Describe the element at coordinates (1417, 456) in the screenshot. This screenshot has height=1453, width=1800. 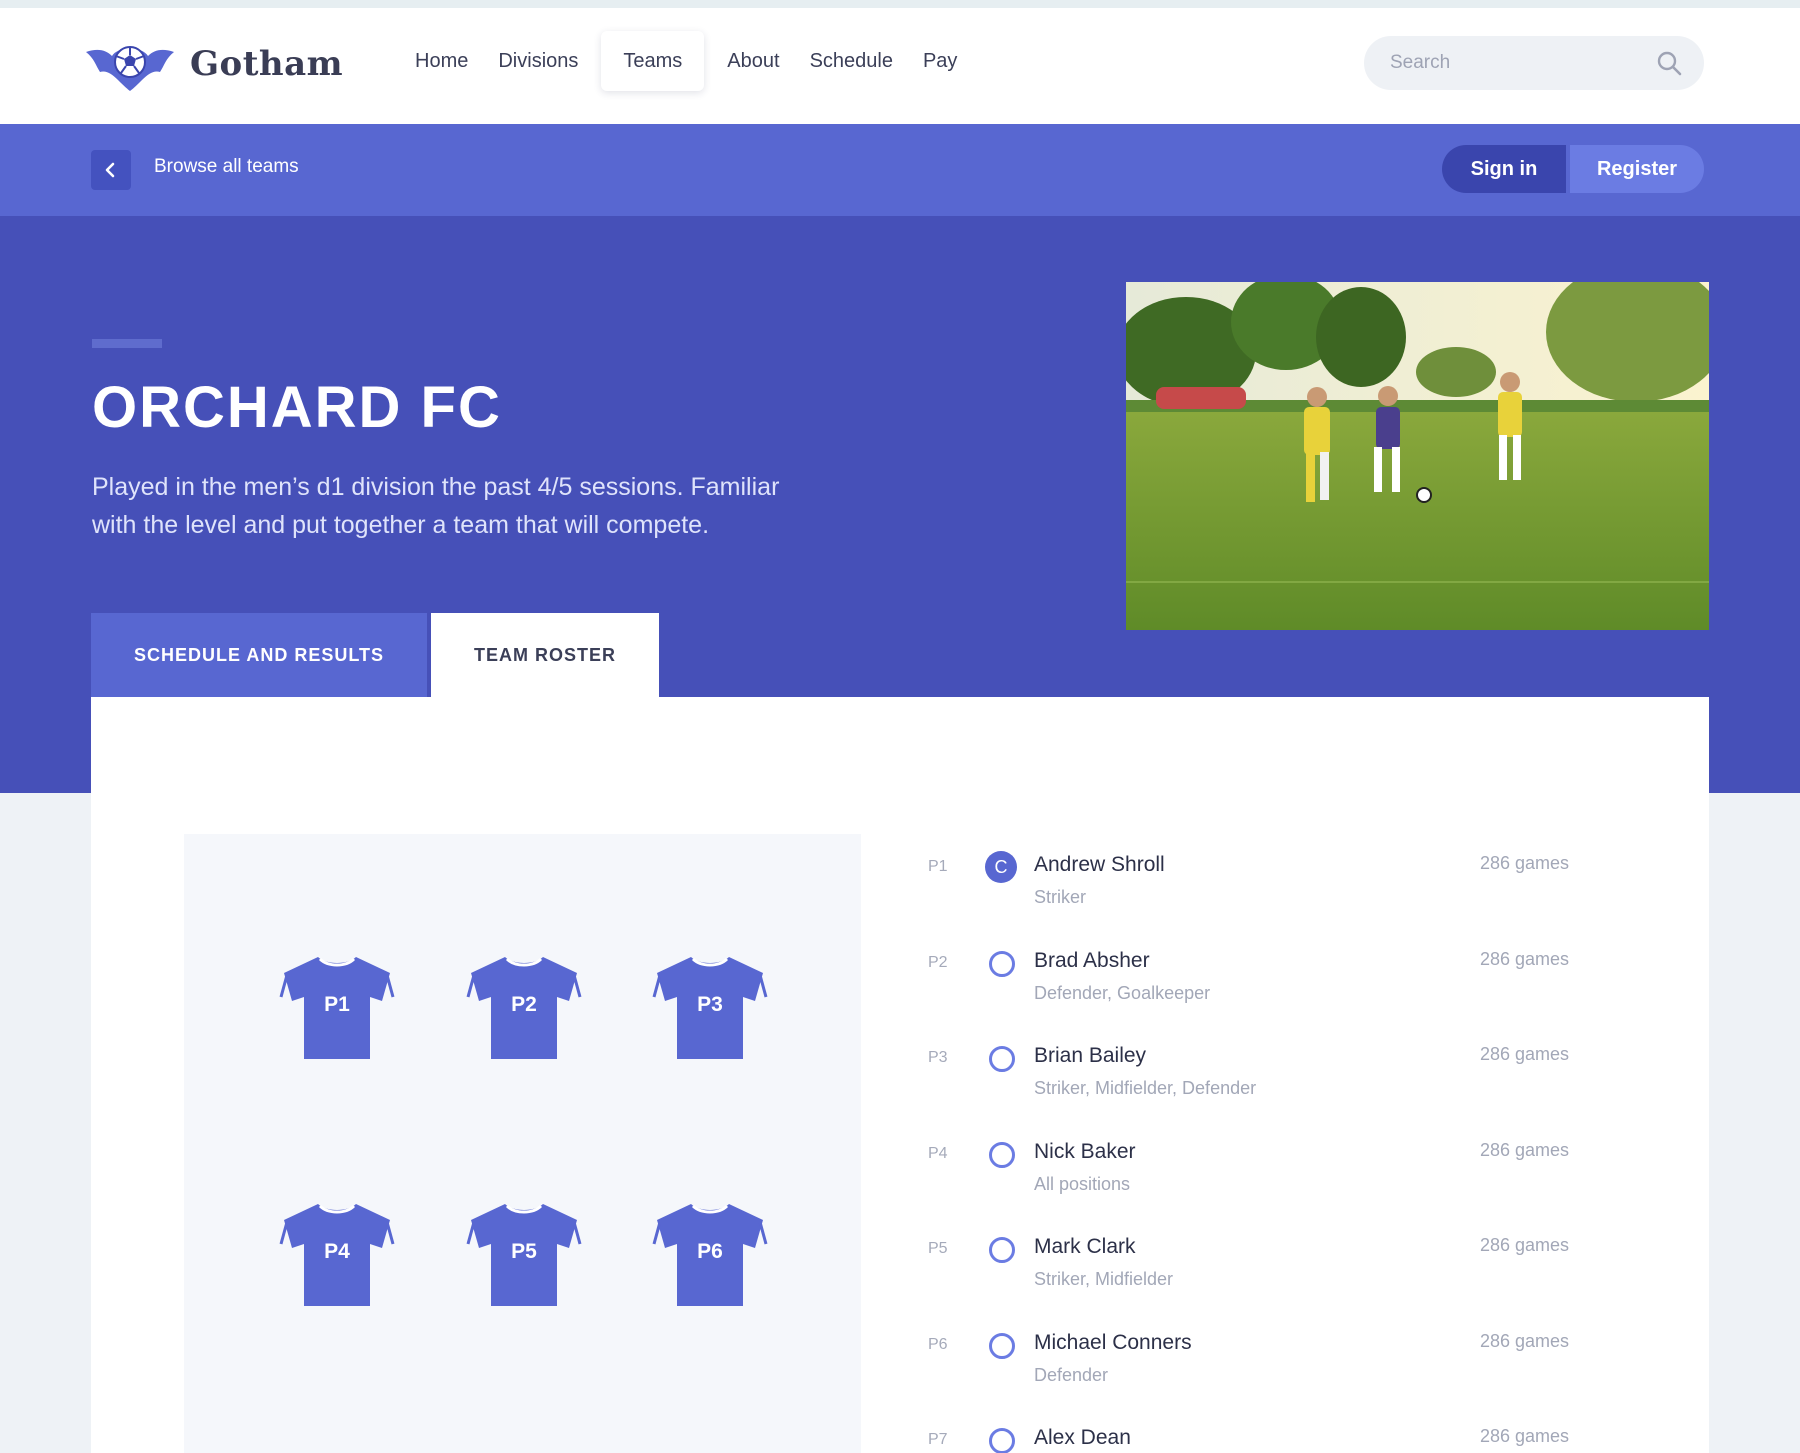
I see `team-photo` at that location.